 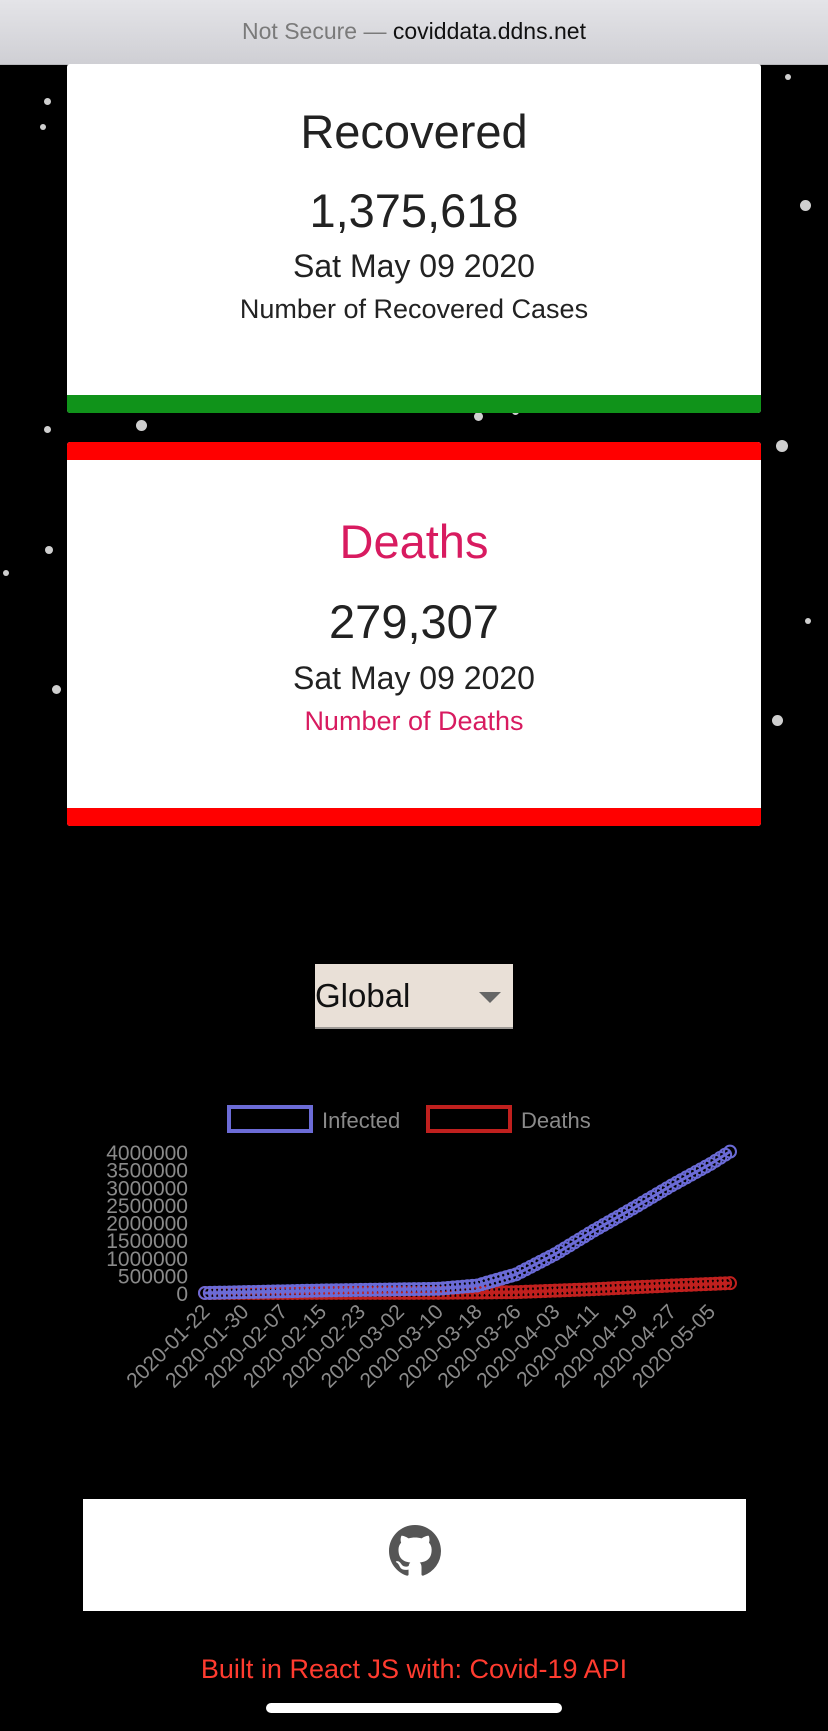 I want to click on footer-card, so click(x=414, y=1555).